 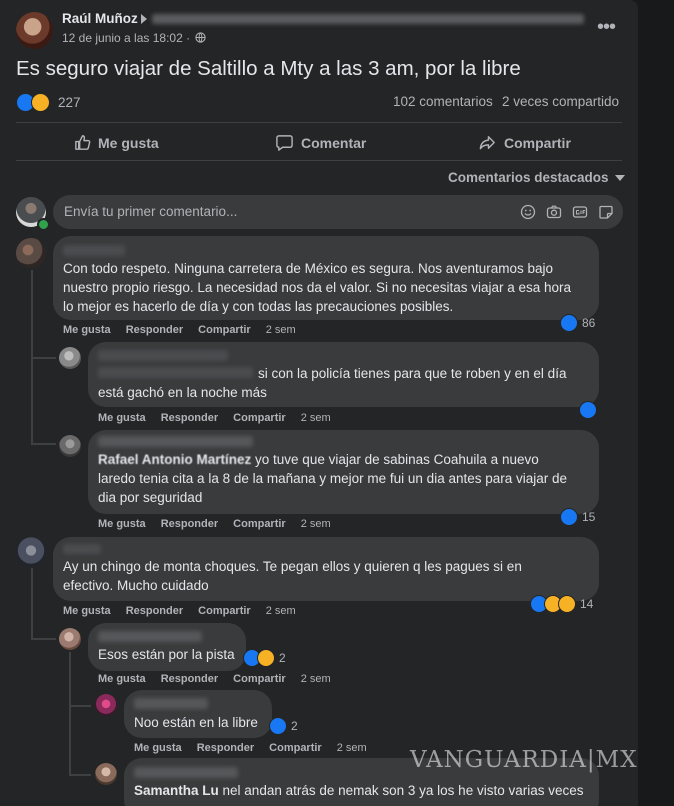 I want to click on thread-branch-1b, so click(x=43, y=444).